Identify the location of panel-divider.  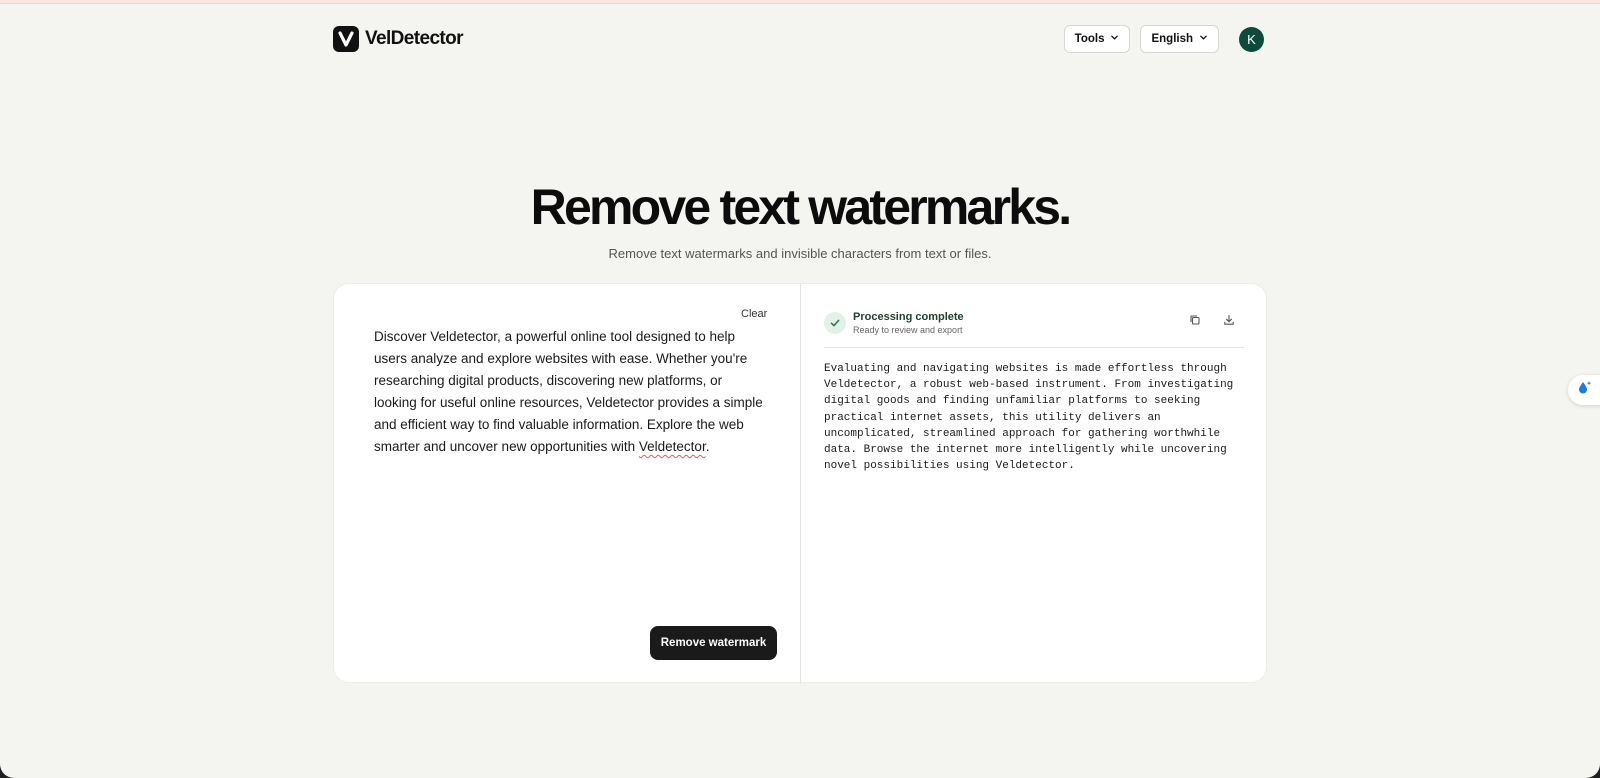
(800, 484).